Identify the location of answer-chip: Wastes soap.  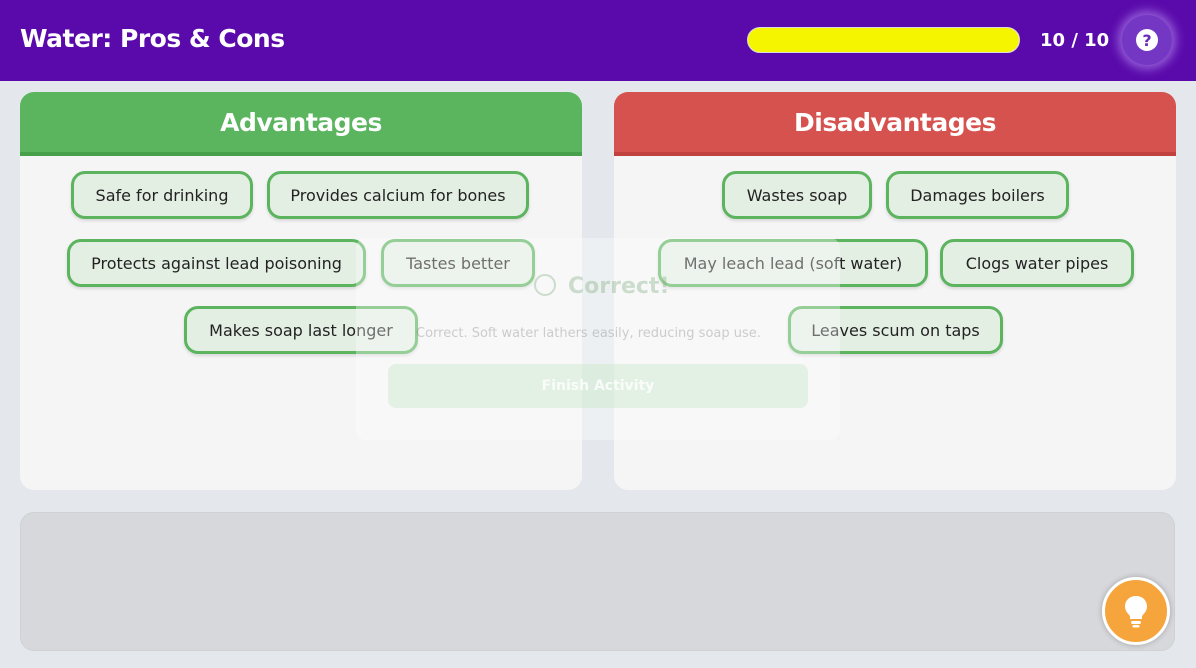
(797, 195).